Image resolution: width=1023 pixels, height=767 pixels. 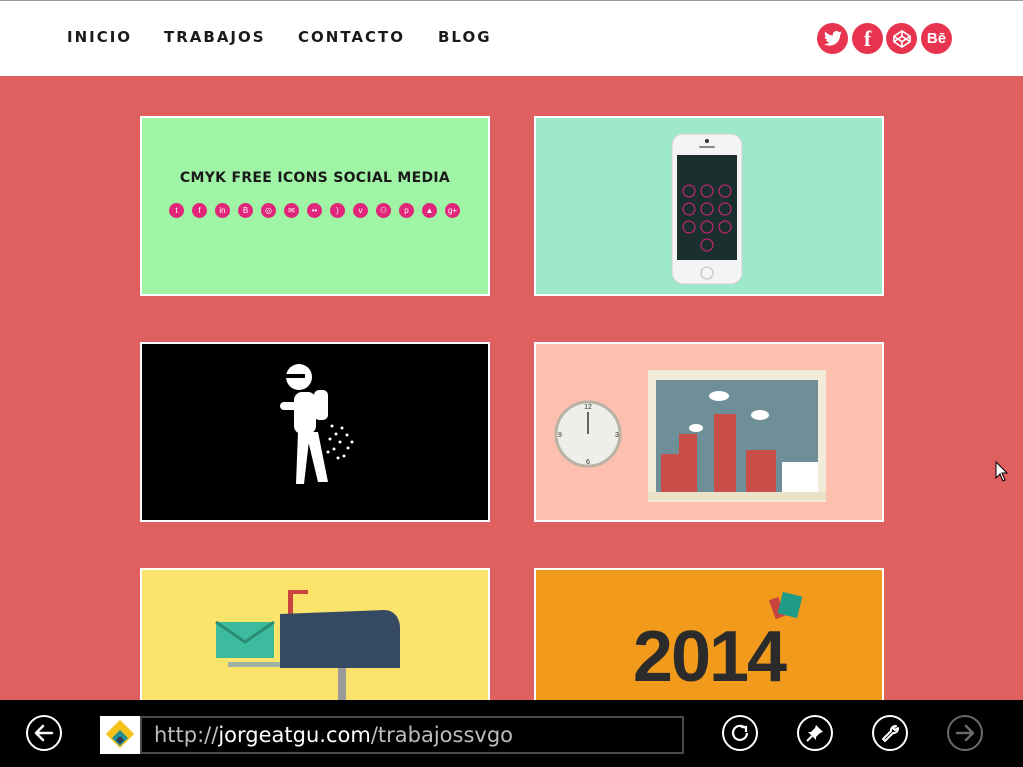 What do you see at coordinates (465, 37) in the screenshot?
I see `nav-blog: BLOG` at bounding box center [465, 37].